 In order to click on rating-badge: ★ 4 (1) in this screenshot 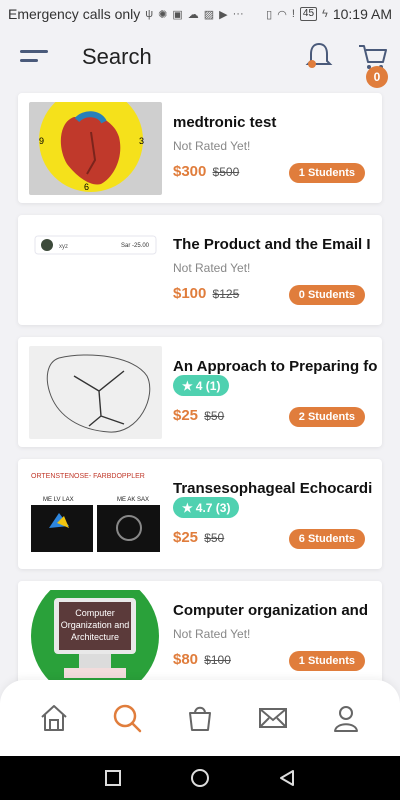, I will do `click(201, 385)`.